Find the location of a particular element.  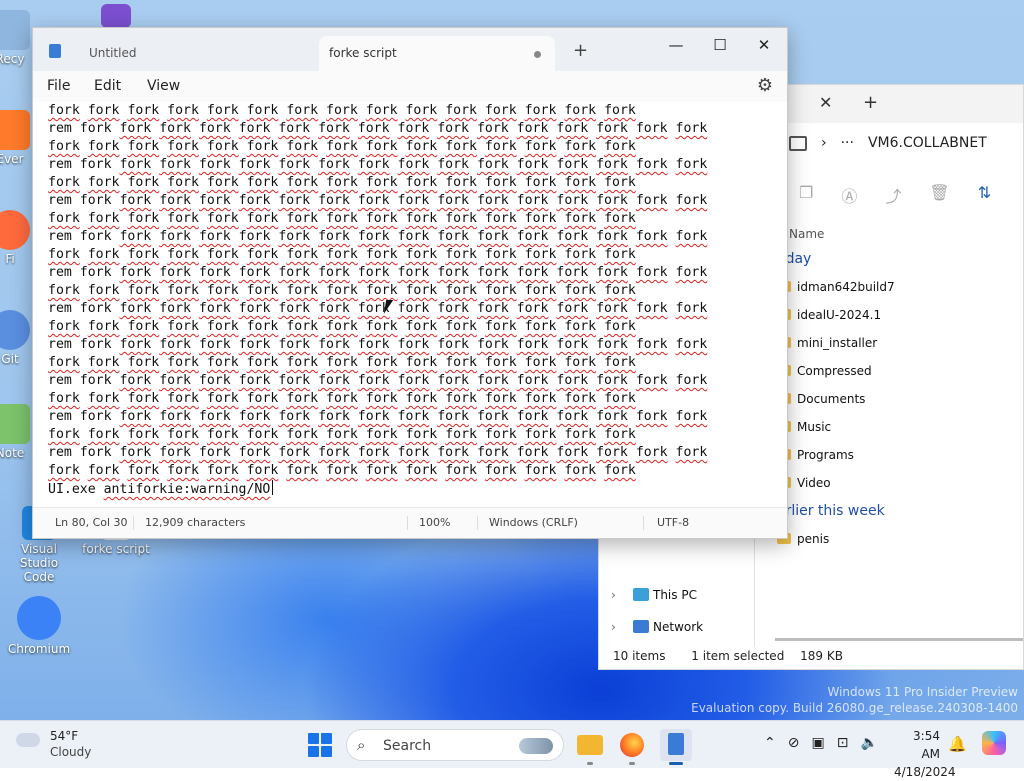

file-name: Documents is located at coordinates (831, 399).